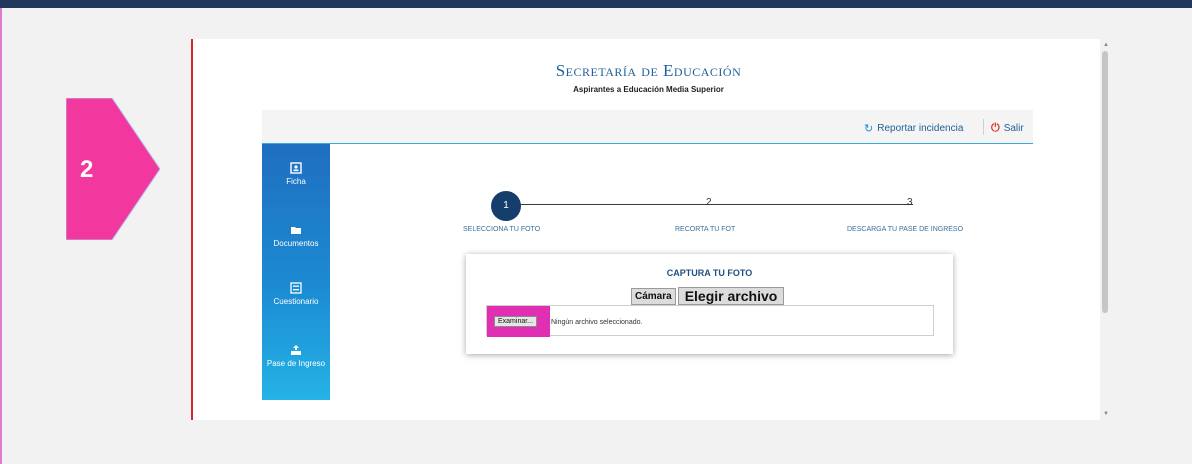 Image resolution: width=1192 pixels, height=464 pixels. I want to click on sidebar-item-cuestionario: Cuestionario, so click(296, 294).